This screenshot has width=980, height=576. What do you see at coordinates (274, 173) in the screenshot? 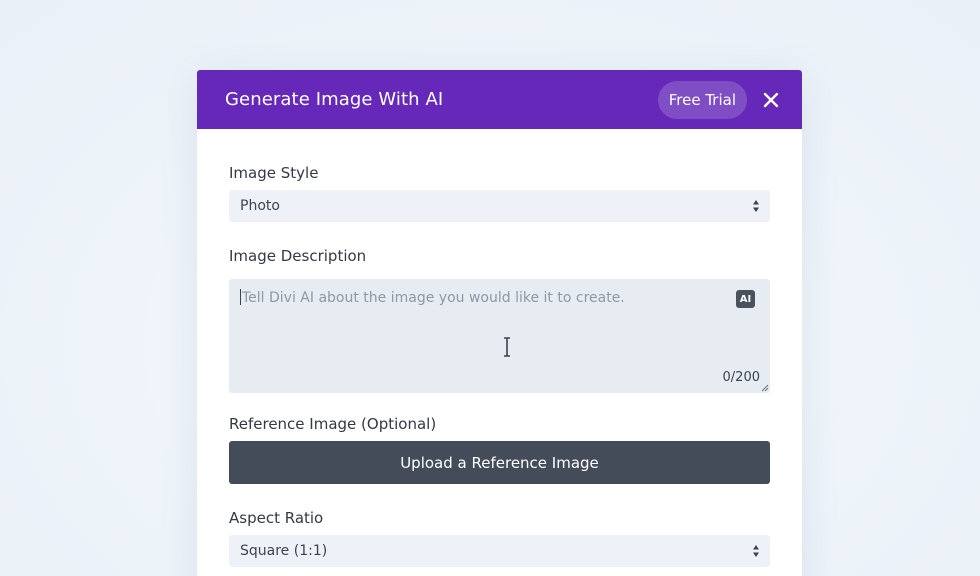
I see `image-style-label: Image Style` at bounding box center [274, 173].